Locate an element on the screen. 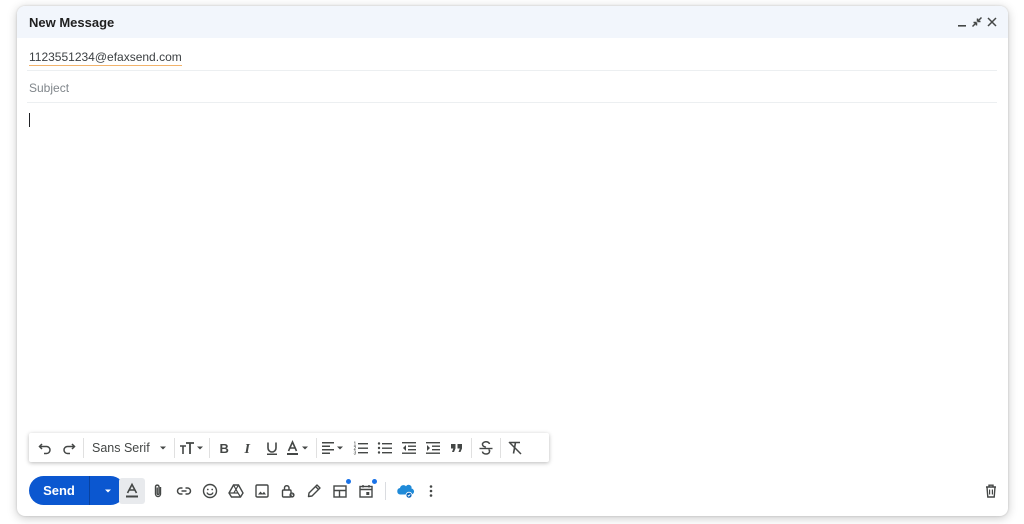  bottom-toolbar-icons is located at coordinates (281, 491).